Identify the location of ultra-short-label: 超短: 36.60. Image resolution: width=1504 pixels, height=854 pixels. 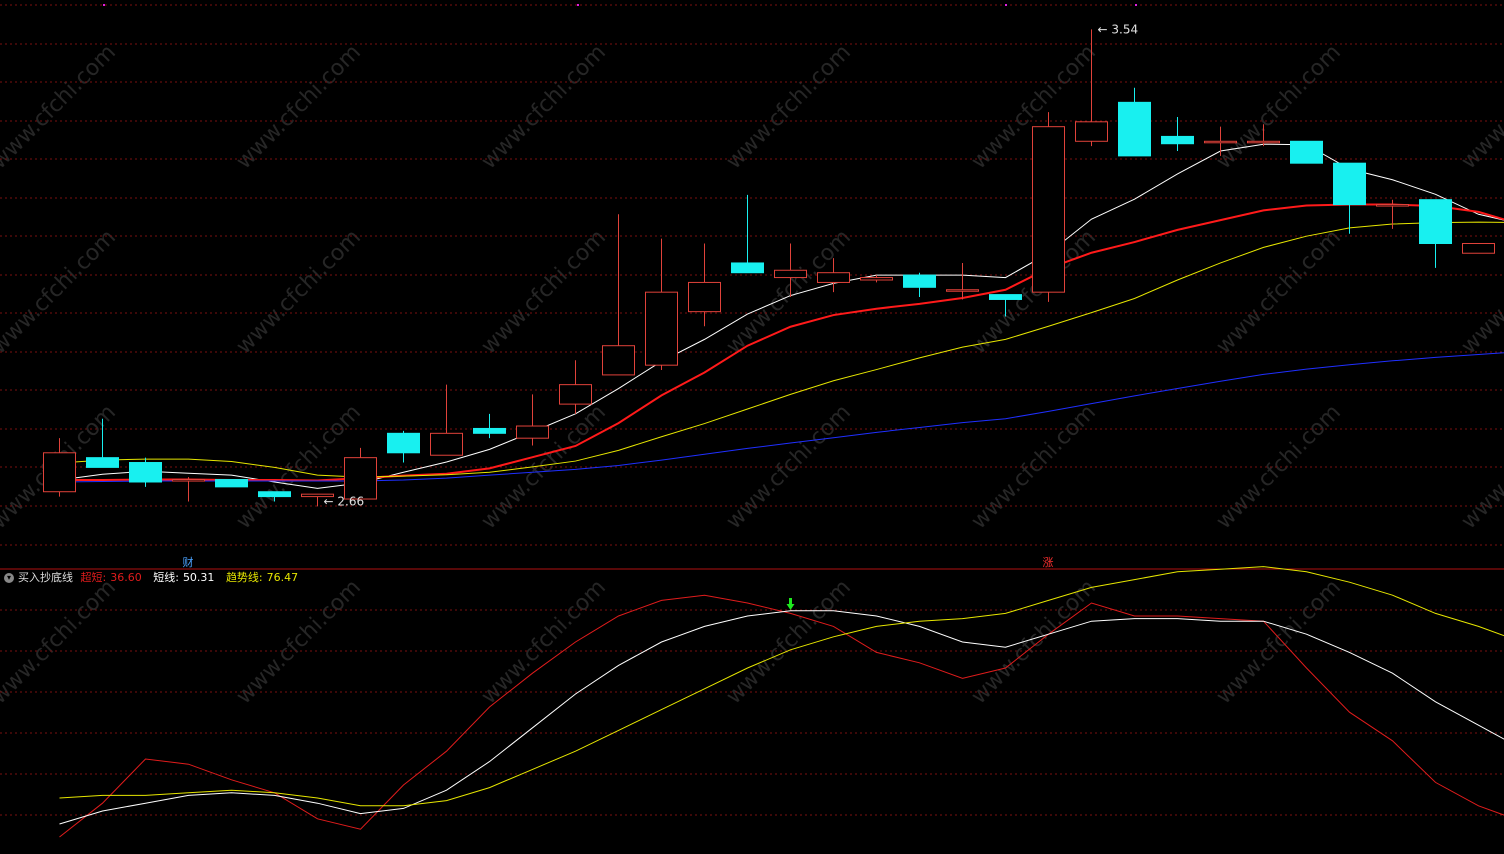
(111, 577).